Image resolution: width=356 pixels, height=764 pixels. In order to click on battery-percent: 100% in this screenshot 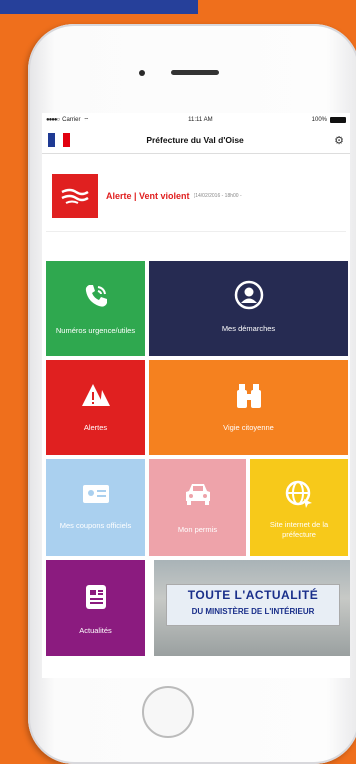, I will do `click(319, 120)`.